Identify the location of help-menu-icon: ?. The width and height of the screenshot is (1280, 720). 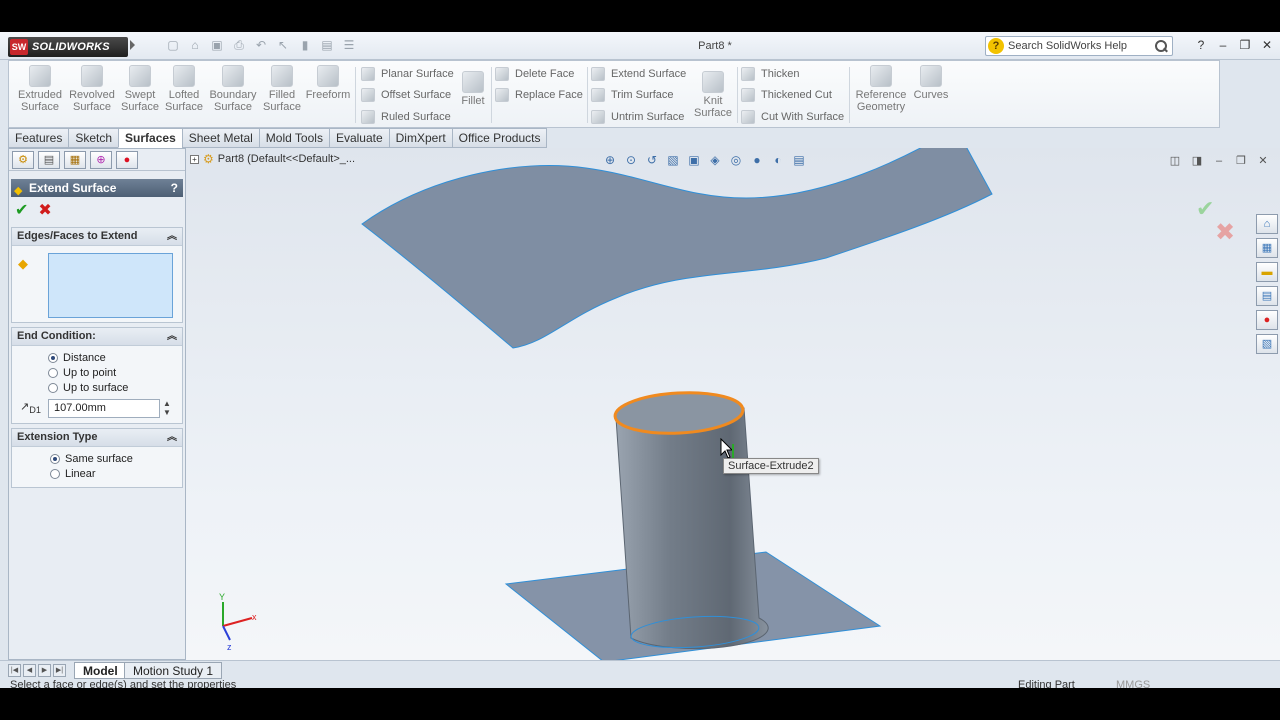
(1201, 45).